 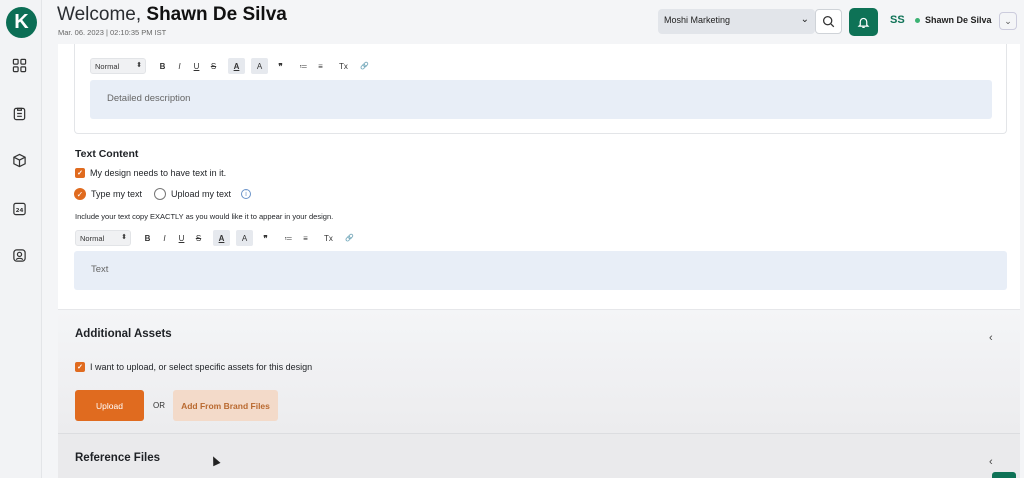 I want to click on or-label: OR, so click(x=159, y=405).